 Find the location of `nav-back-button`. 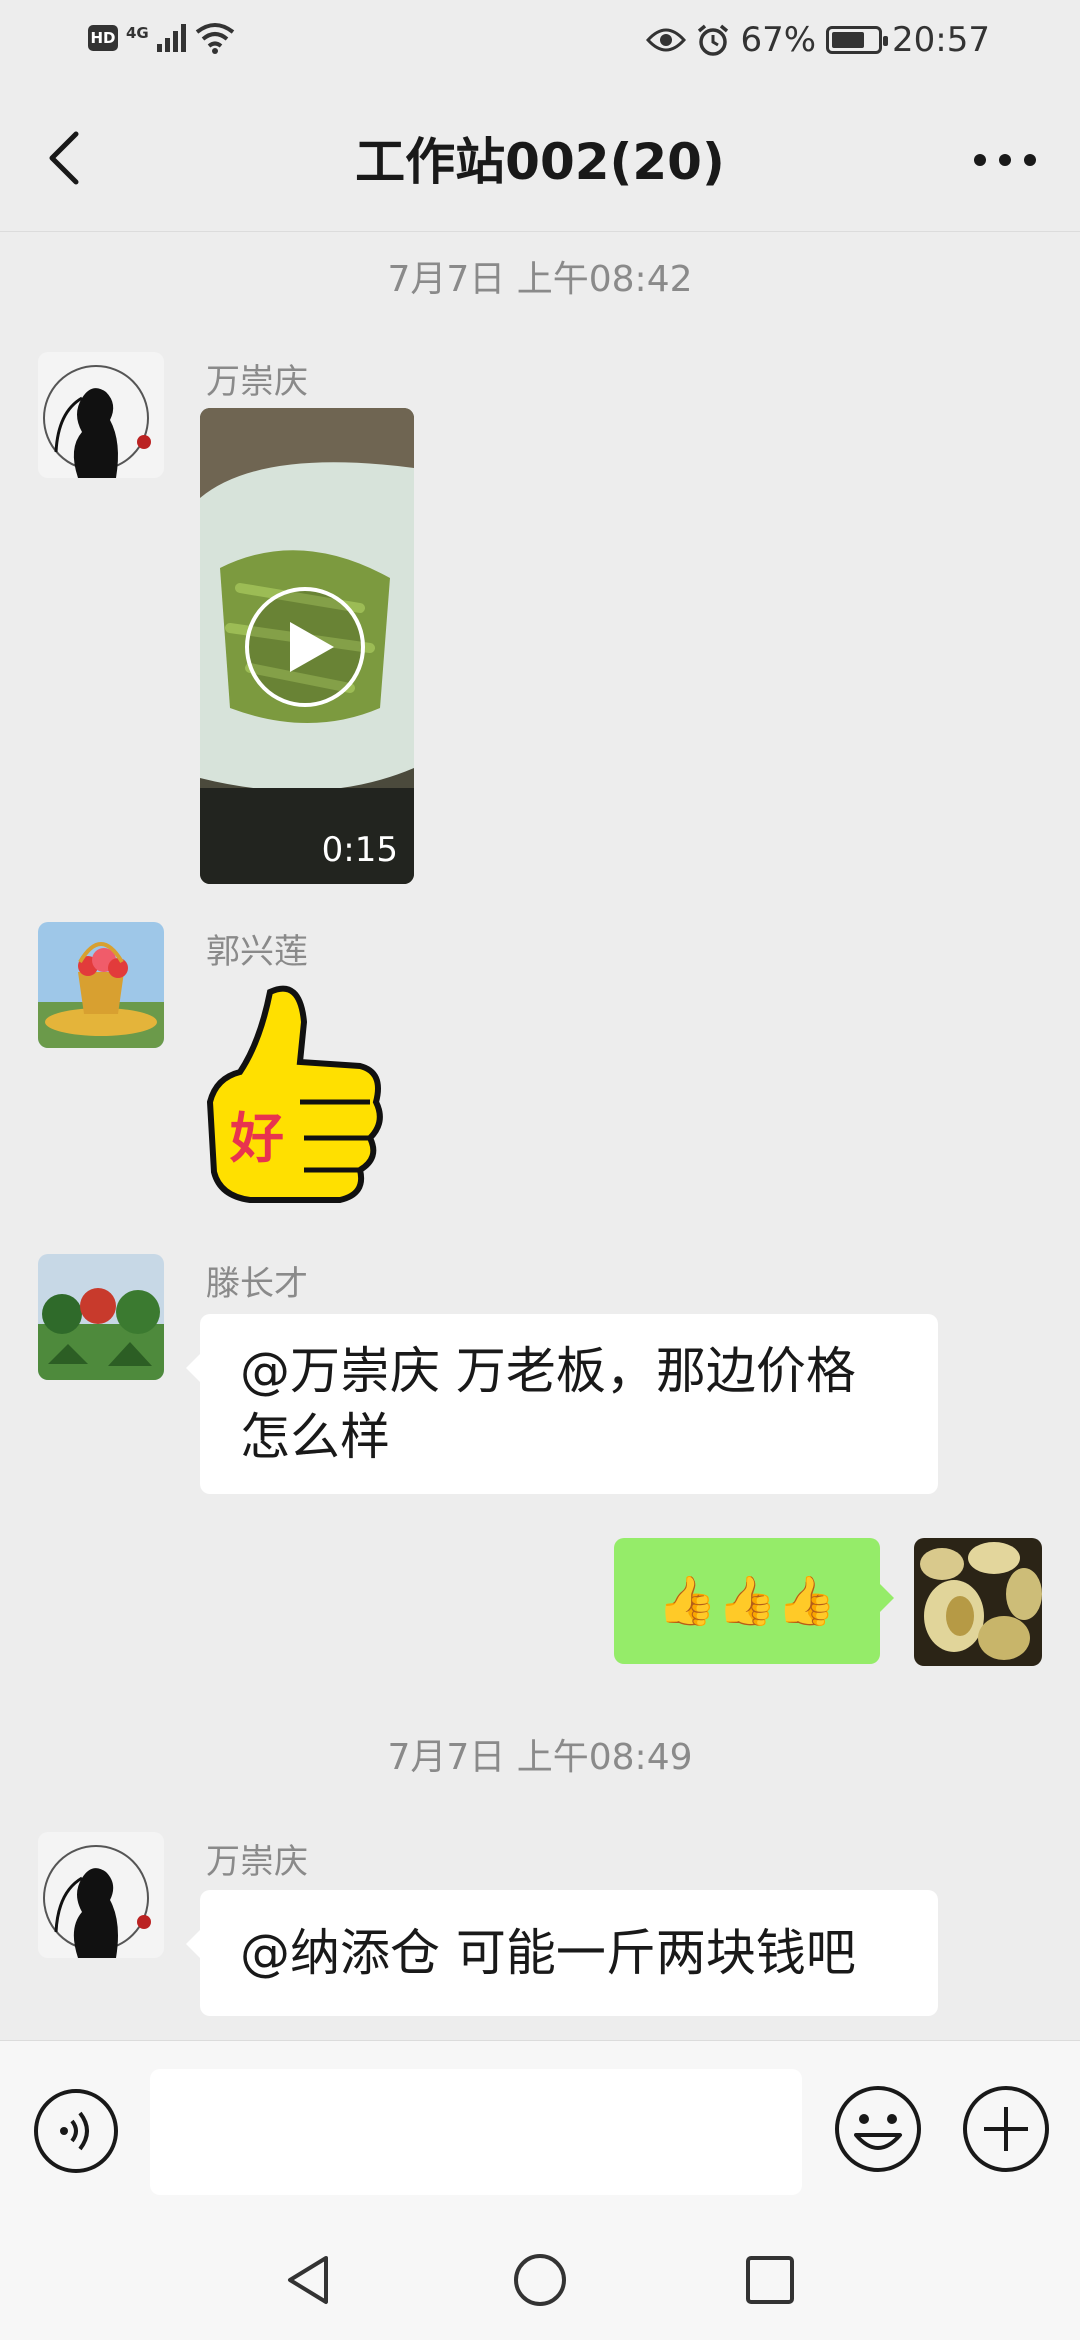

nav-back-button is located at coordinates (310, 2280).